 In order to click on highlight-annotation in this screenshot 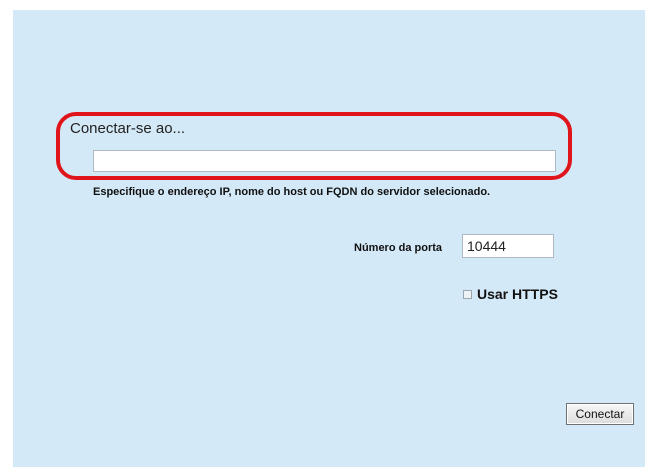, I will do `click(314, 146)`.